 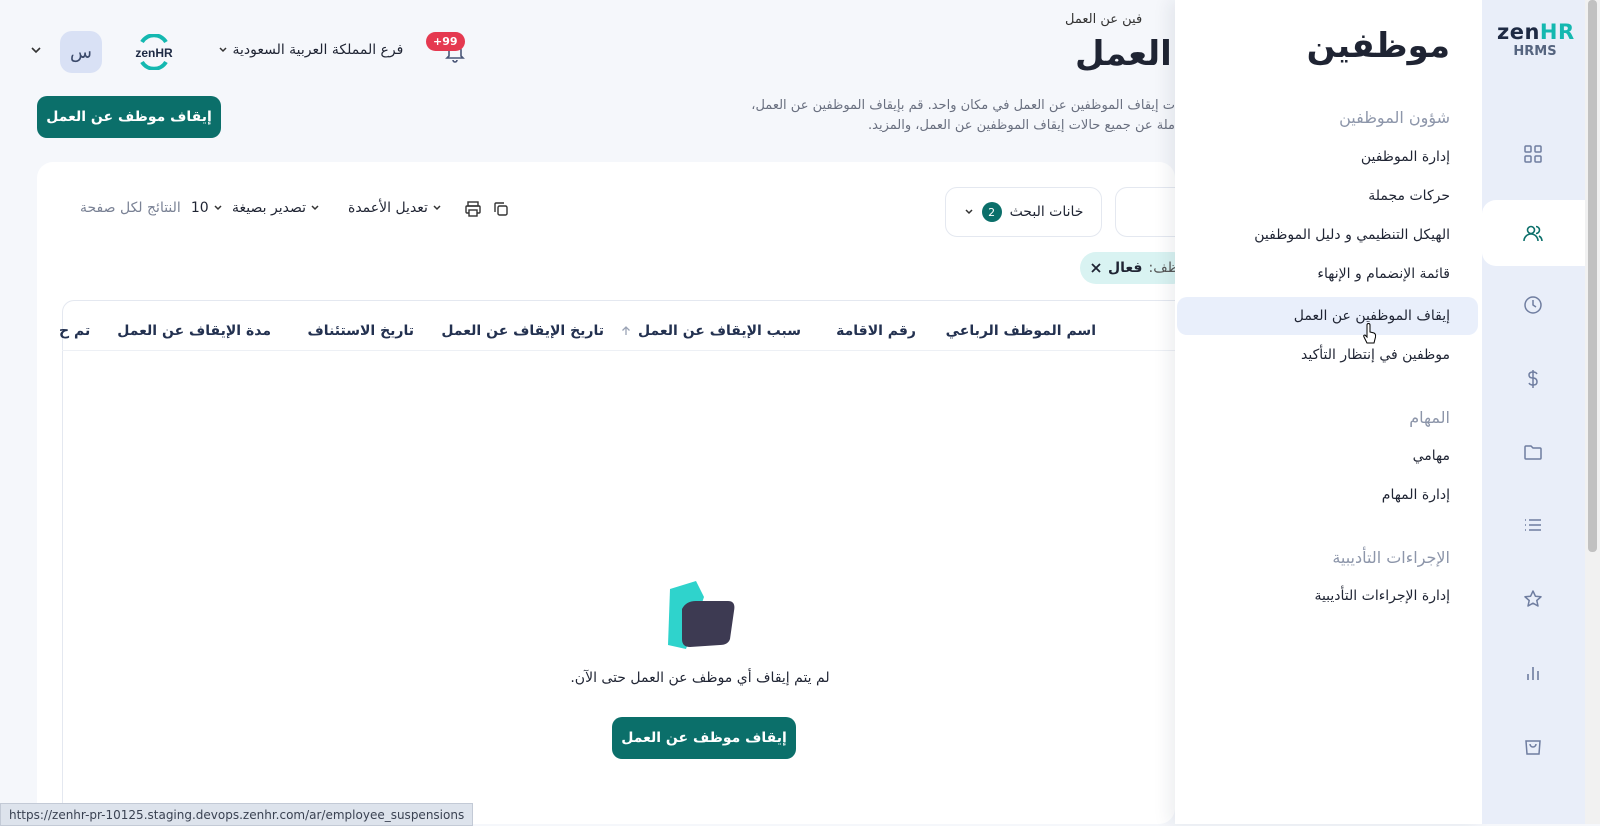 I want to click on breadcrumb: فين عن العمل, so click(x=1103, y=19).